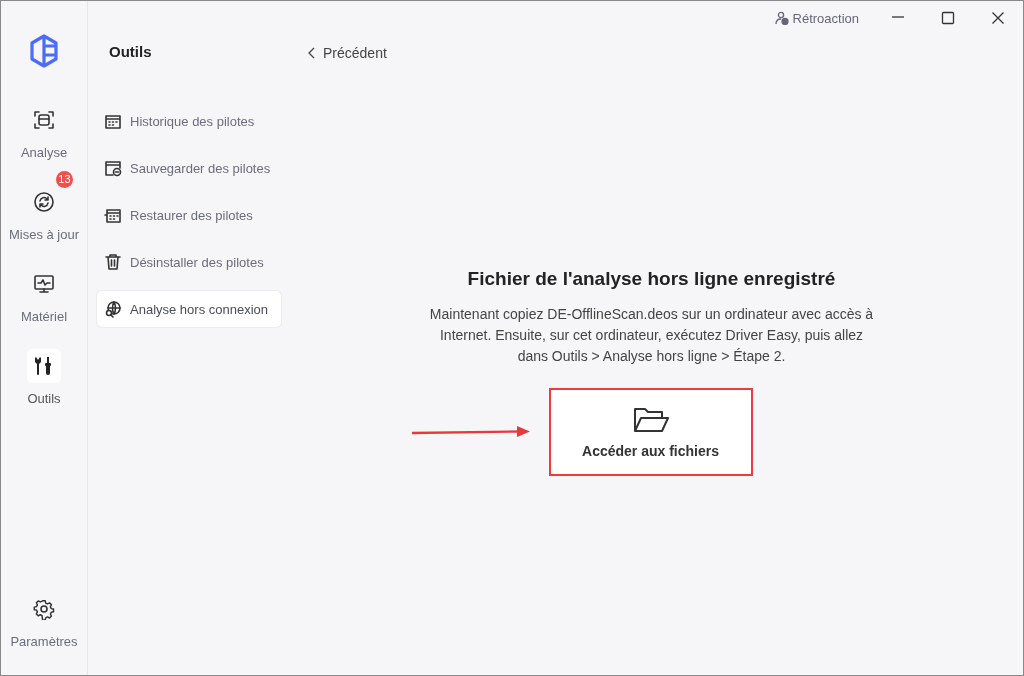  Describe the element at coordinates (651, 335) in the screenshot. I see `message-text: Maintenant copiez DE-OfflineScan.deos sur un ordinateur avec accès à Internet. Ensuite, sur cet ordinateur, exécutez Driver Easy, puis allez dans Outils > Analyse hors ligne > Étape 2.` at that location.